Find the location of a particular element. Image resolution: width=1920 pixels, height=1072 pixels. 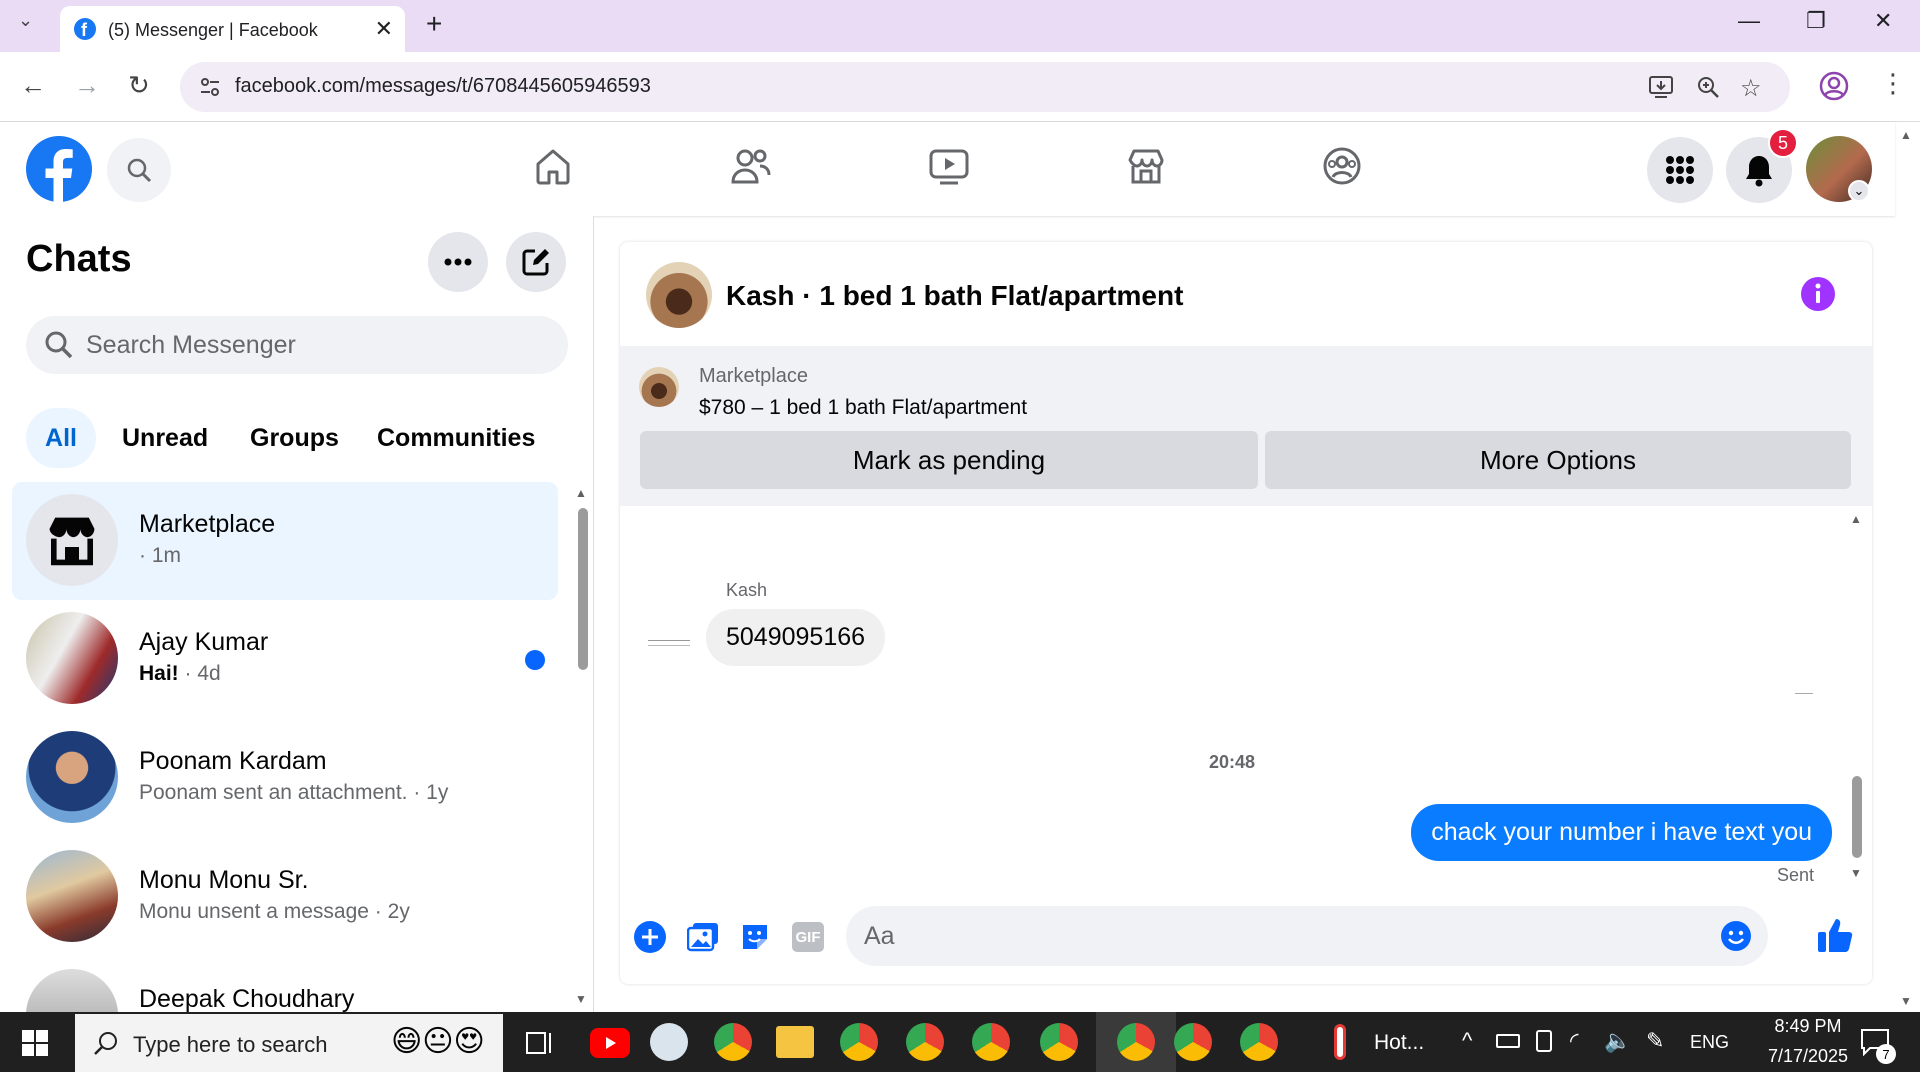

browser-tab: f (5) Messenger | Facebook ✕ is located at coordinates (232, 29).